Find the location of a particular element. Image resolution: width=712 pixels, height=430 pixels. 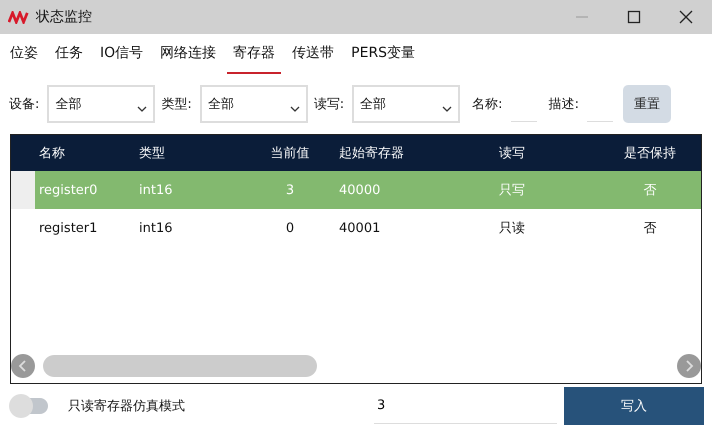

table-cell-text: 3 is located at coordinates (290, 190).